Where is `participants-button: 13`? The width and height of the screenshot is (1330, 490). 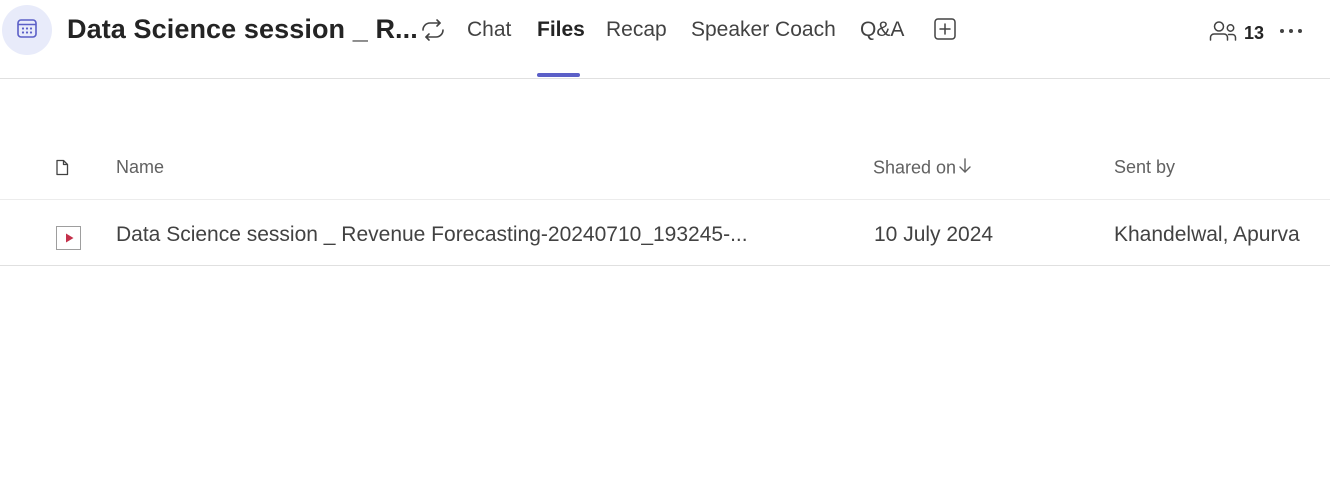
participants-button: 13 is located at coordinates (1236, 33).